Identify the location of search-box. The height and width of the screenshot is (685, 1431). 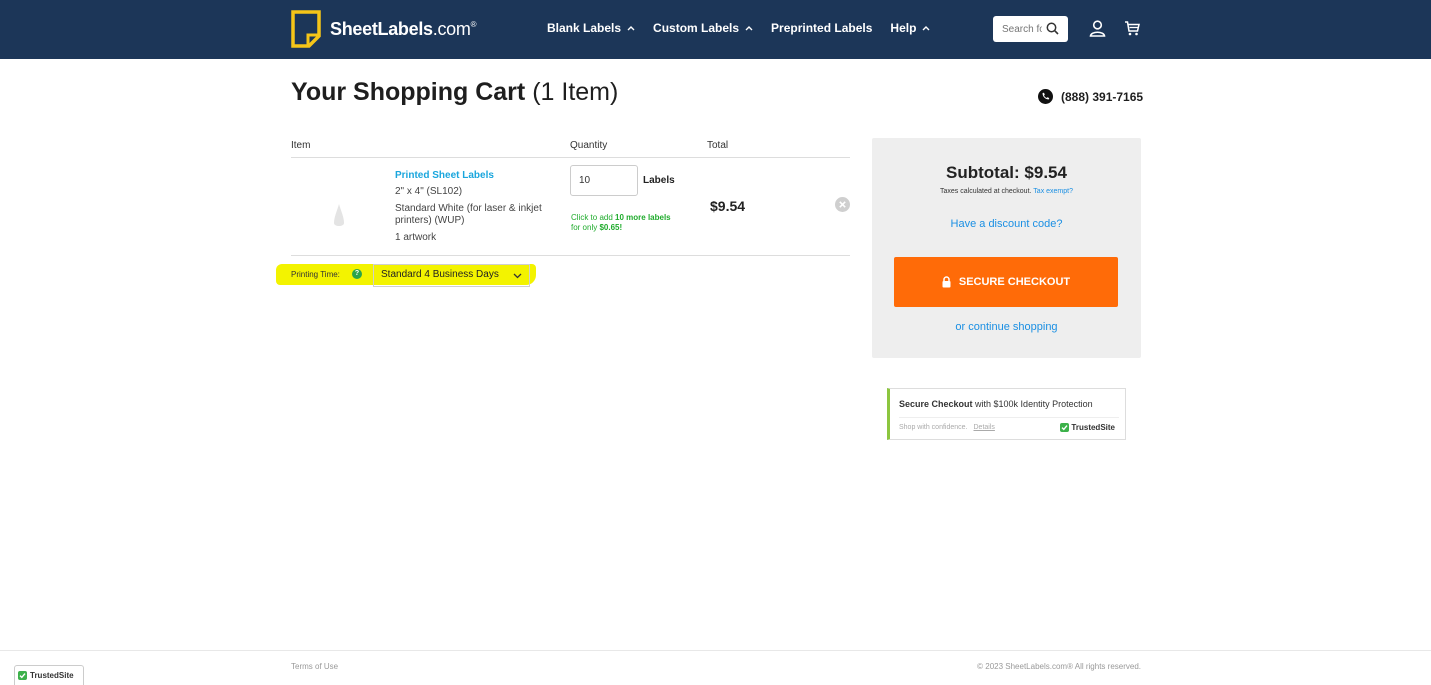
(1030, 29).